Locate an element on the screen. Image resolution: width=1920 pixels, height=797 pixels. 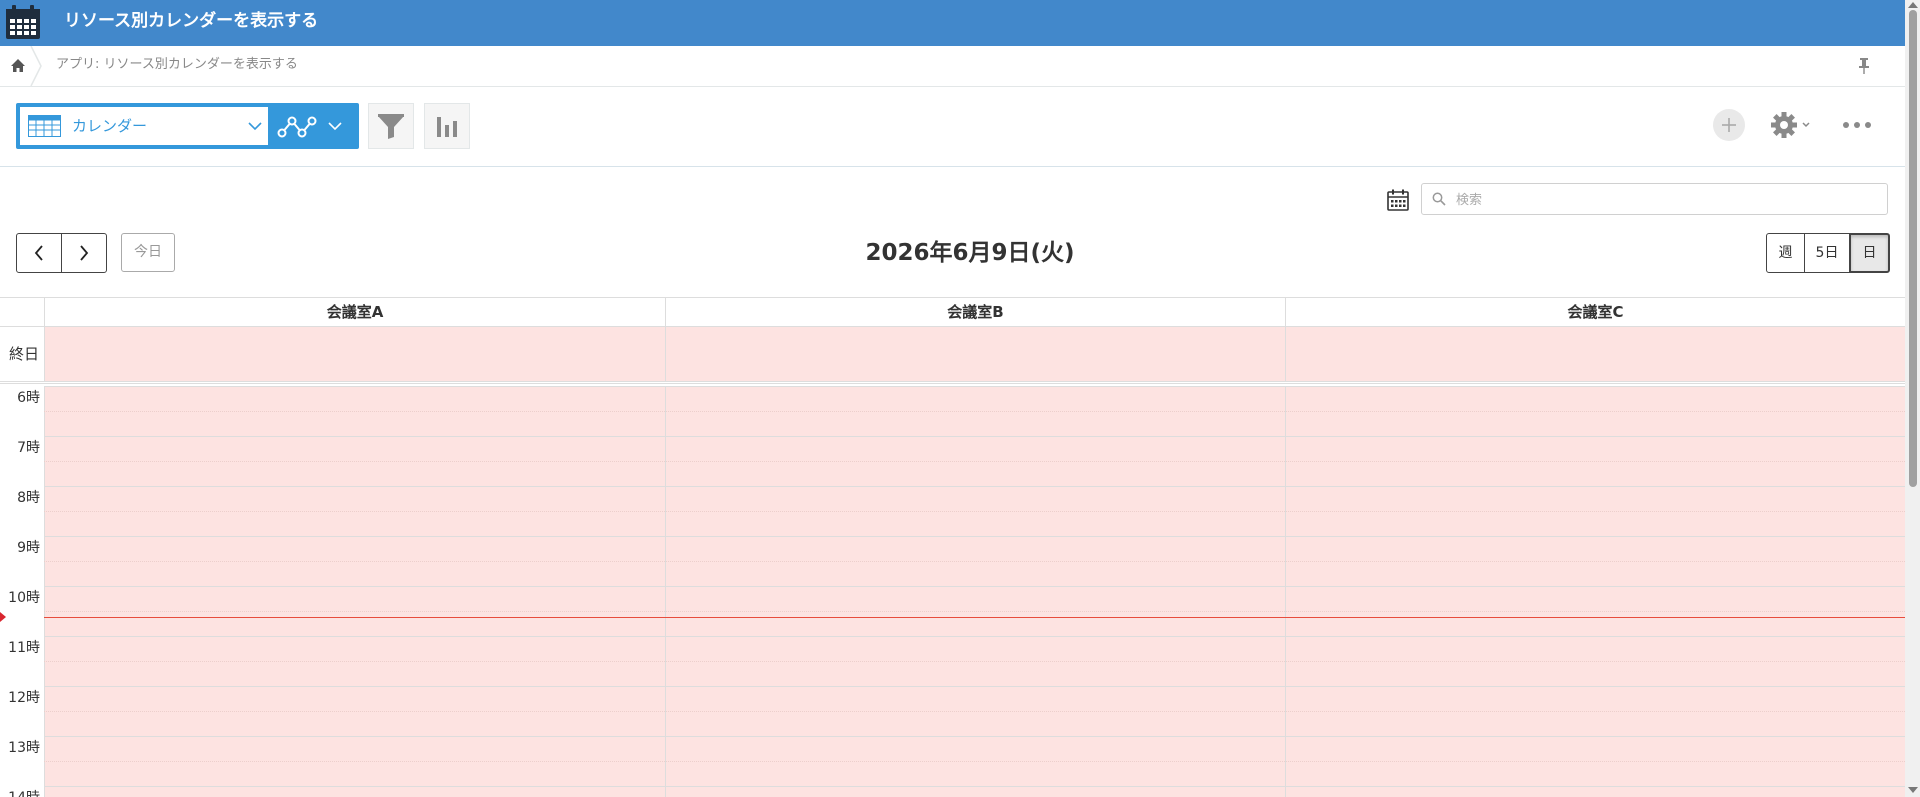
allday-cell-c is located at coordinates (1595, 354).